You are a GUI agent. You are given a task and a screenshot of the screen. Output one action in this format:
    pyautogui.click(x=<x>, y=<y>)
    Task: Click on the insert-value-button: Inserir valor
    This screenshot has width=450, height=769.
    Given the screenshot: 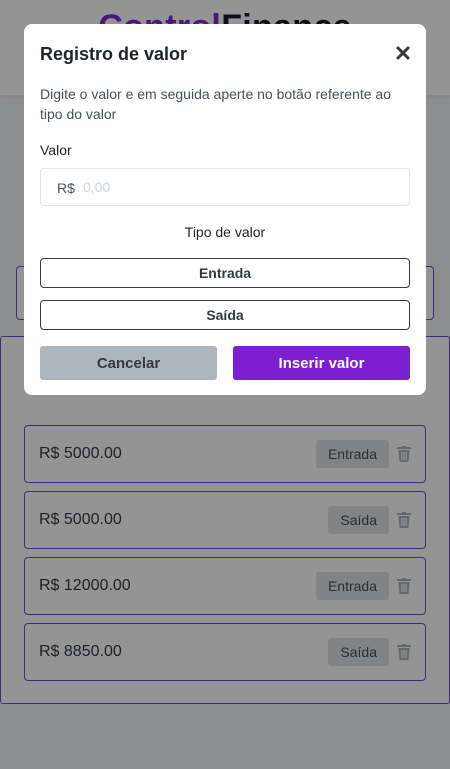 What is the action you would take?
    pyautogui.click(x=321, y=363)
    